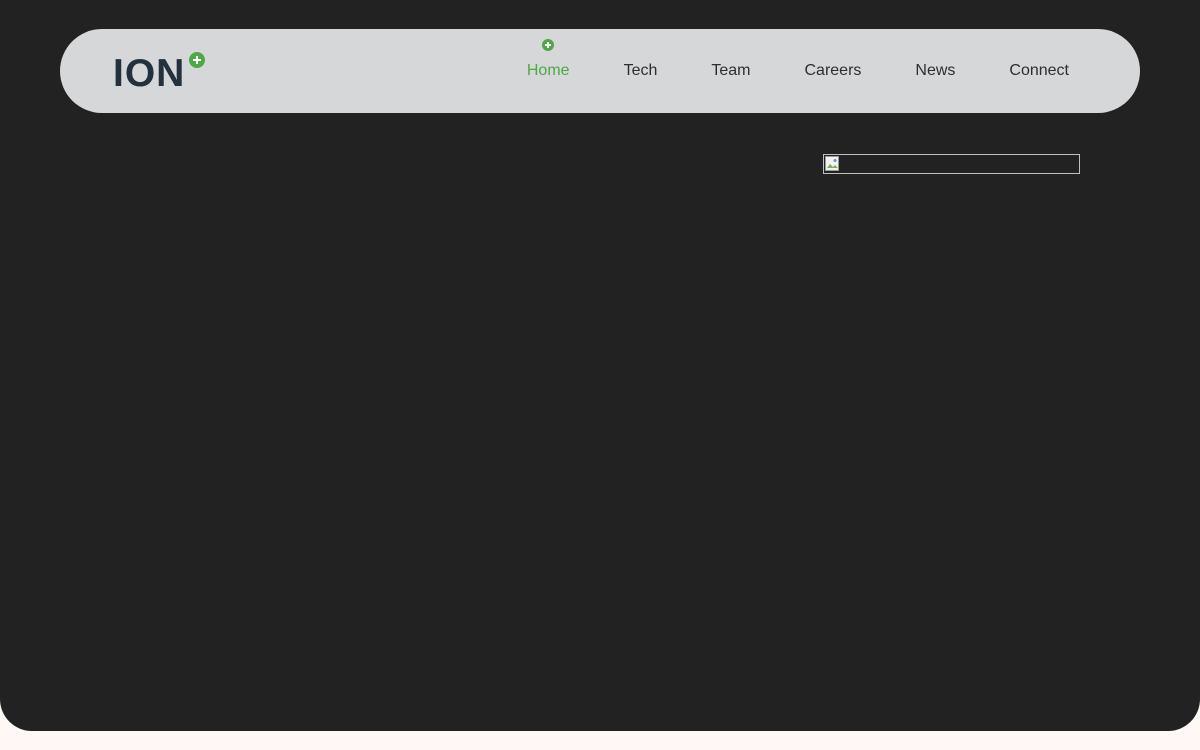 This screenshot has width=1200, height=750. I want to click on nav-item-label: Home, so click(548, 70).